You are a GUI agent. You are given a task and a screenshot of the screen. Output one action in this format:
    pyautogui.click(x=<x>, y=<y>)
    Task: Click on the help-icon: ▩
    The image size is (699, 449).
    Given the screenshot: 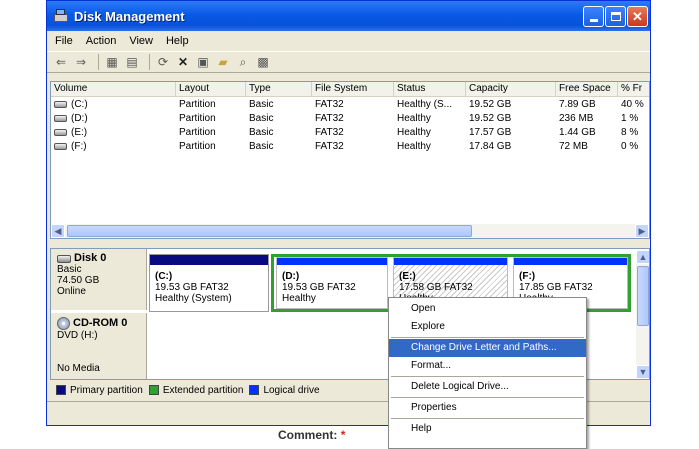 What is the action you would take?
    pyautogui.click(x=263, y=62)
    